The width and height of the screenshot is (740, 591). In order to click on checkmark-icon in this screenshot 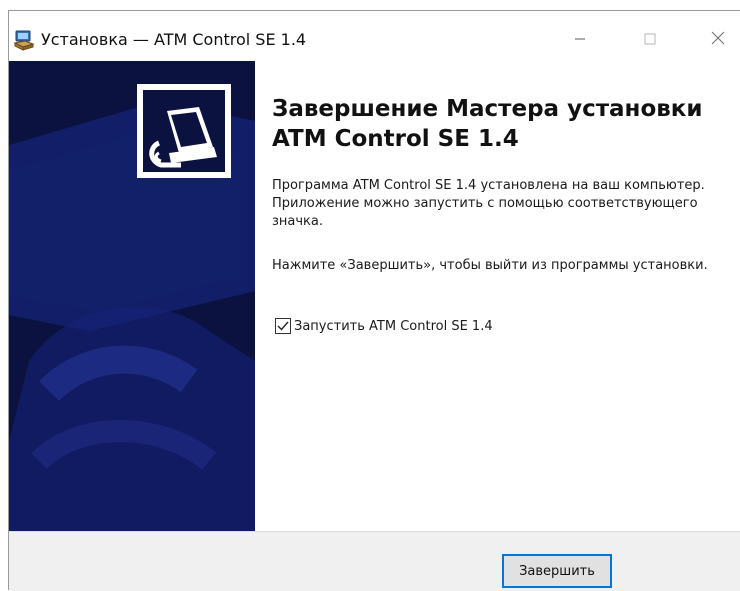, I will do `click(283, 326)`.